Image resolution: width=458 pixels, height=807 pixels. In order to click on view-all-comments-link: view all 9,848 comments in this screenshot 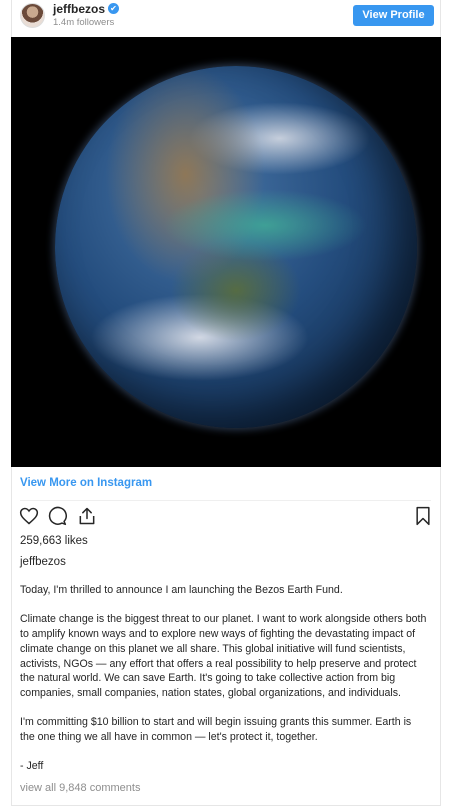, I will do `click(80, 788)`.